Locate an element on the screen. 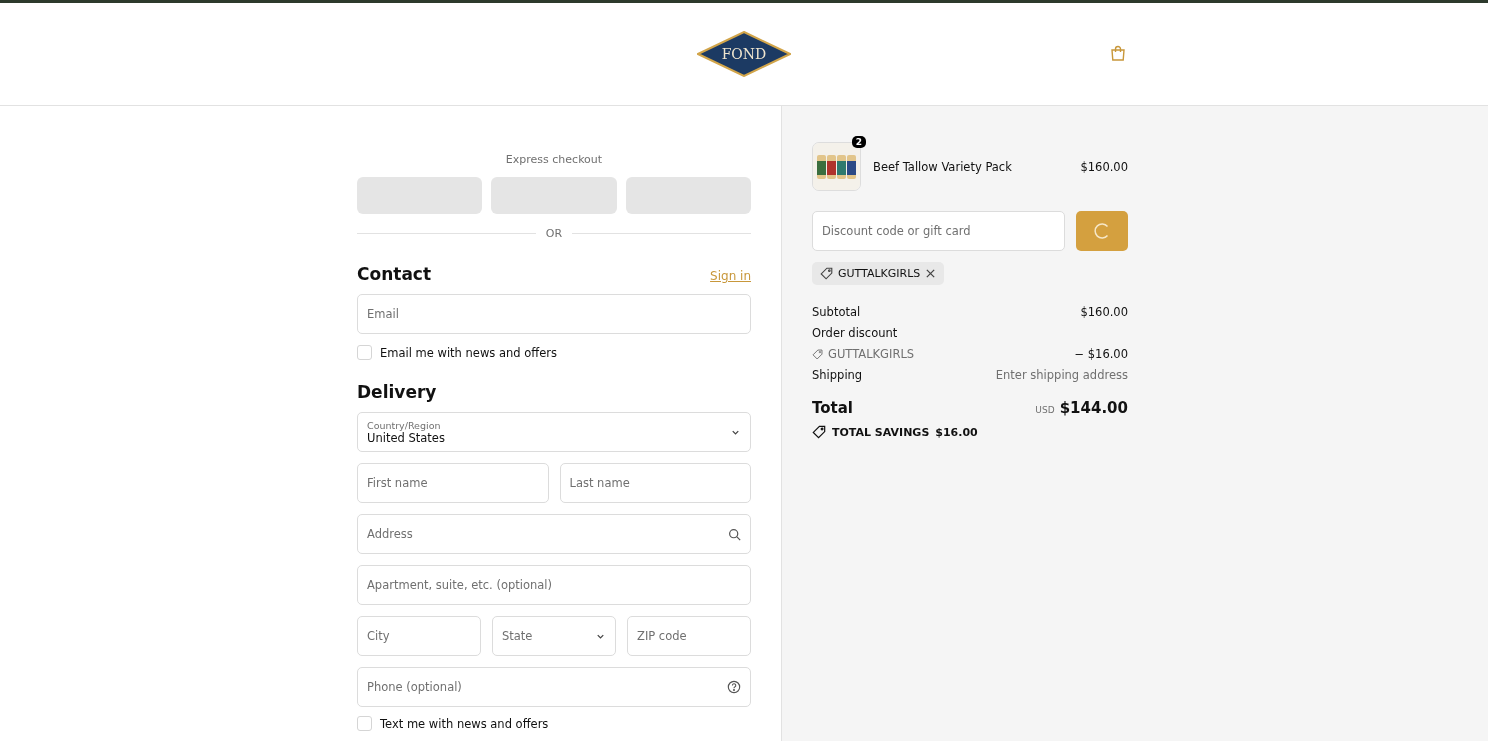  spinner-icon is located at coordinates (1102, 231).